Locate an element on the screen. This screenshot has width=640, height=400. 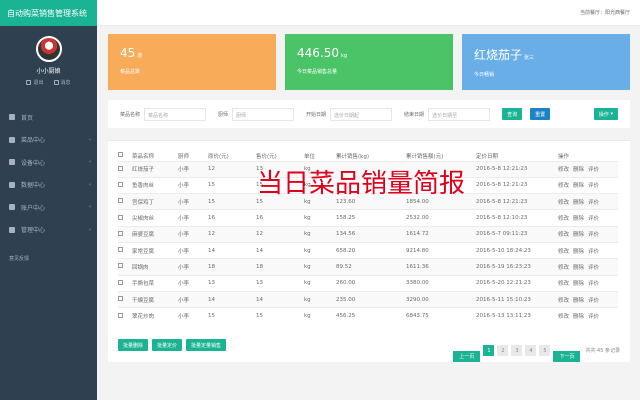
bulk-delete-button: 批量删除 is located at coordinates (133, 345).